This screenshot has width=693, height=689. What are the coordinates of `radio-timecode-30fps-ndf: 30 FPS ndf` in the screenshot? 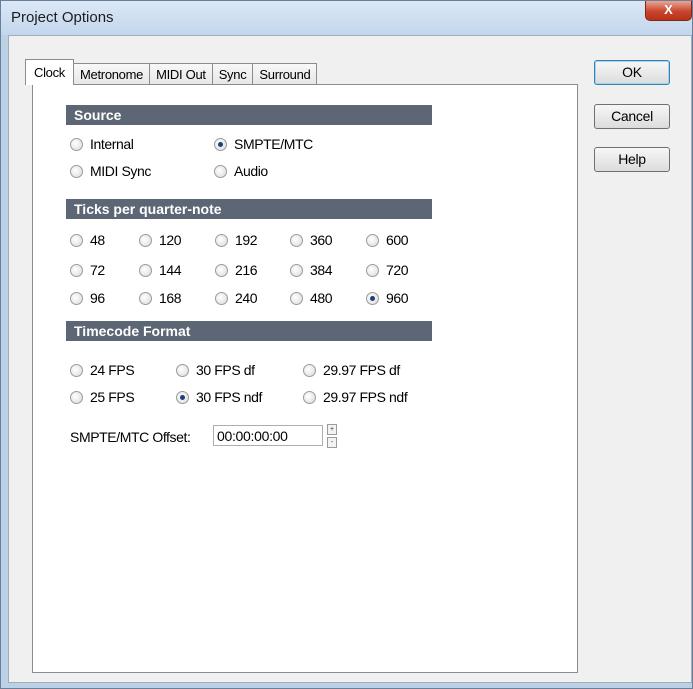 It's located at (219, 397).